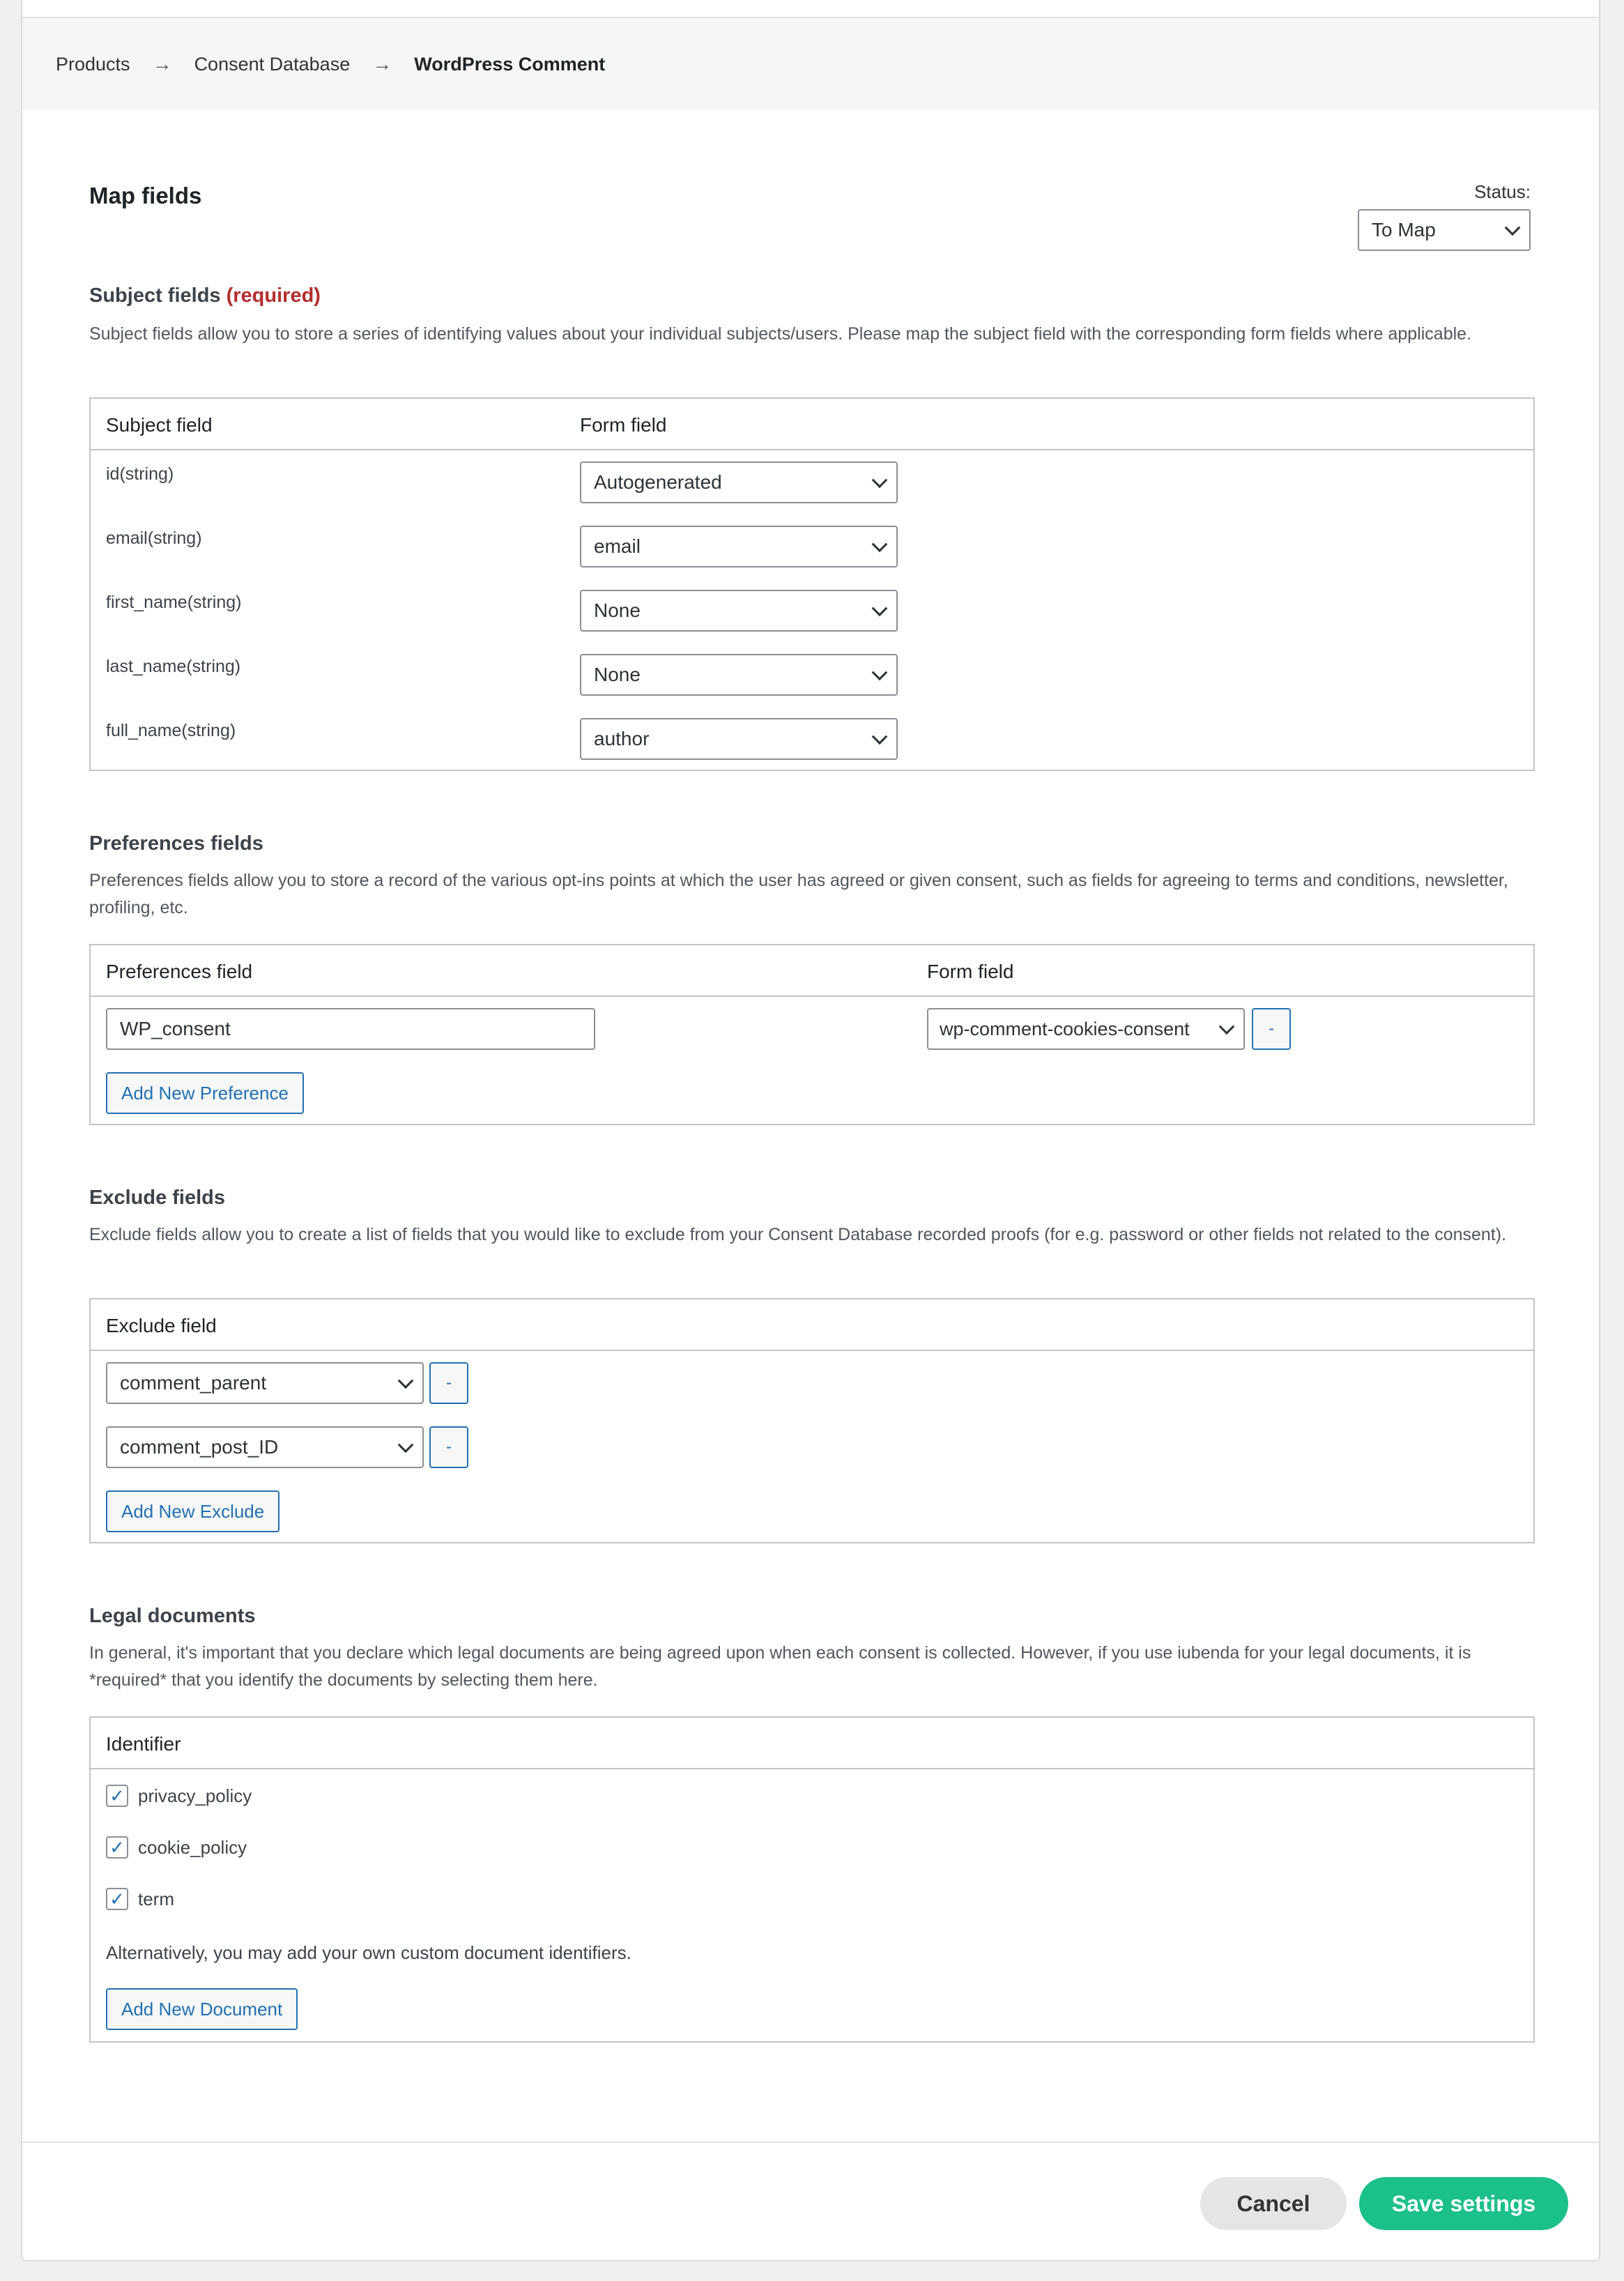 The height and width of the screenshot is (2281, 1624). Describe the element at coordinates (161, 1325) in the screenshot. I see `col-exclude-field: Exclude field` at that location.